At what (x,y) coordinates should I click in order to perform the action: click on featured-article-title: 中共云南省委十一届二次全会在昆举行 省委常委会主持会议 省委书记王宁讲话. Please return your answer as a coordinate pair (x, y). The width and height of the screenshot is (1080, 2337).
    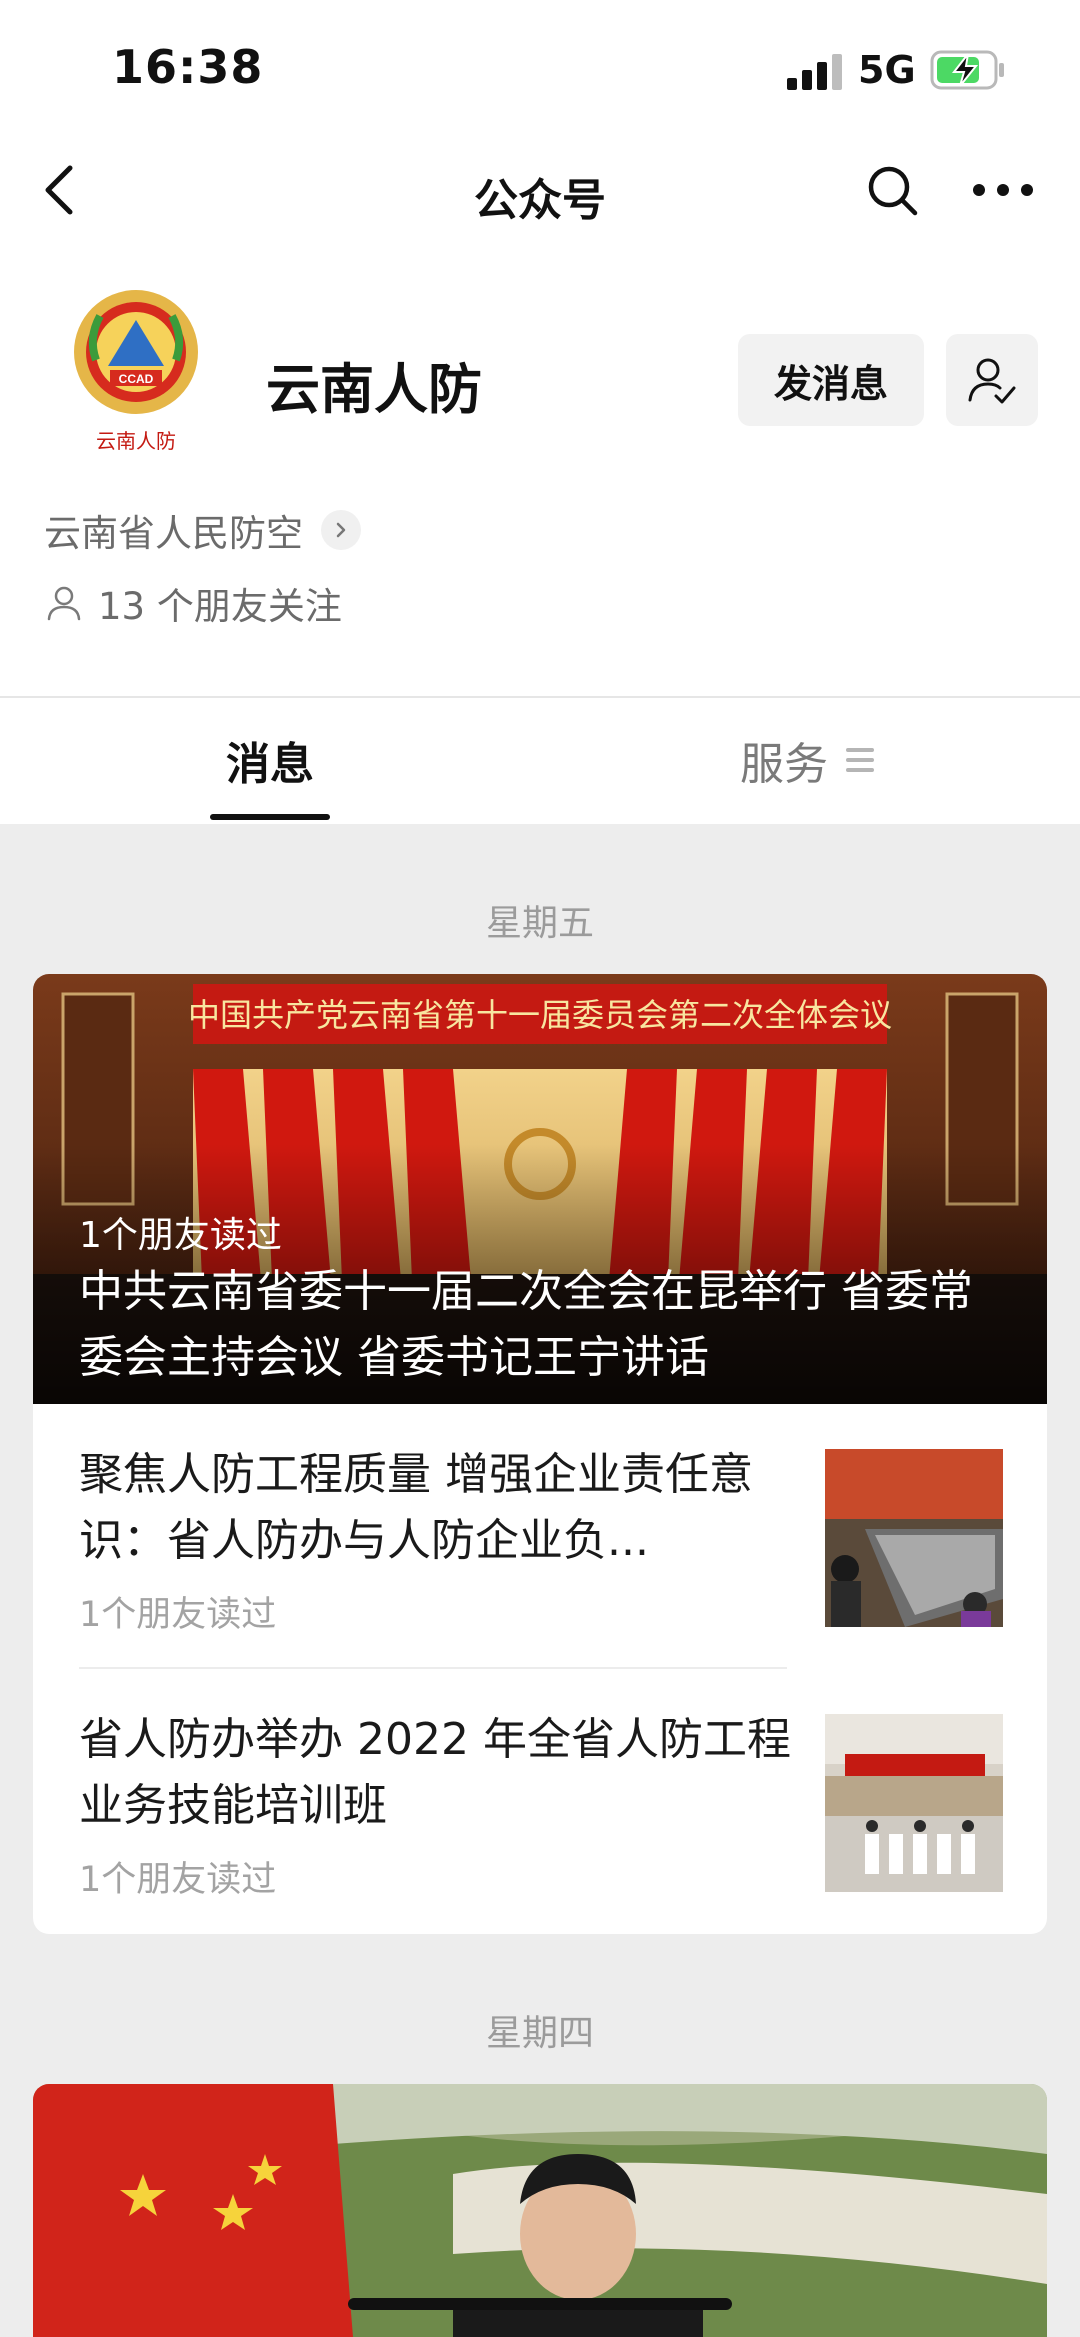
    Looking at the image, I should click on (526, 1324).